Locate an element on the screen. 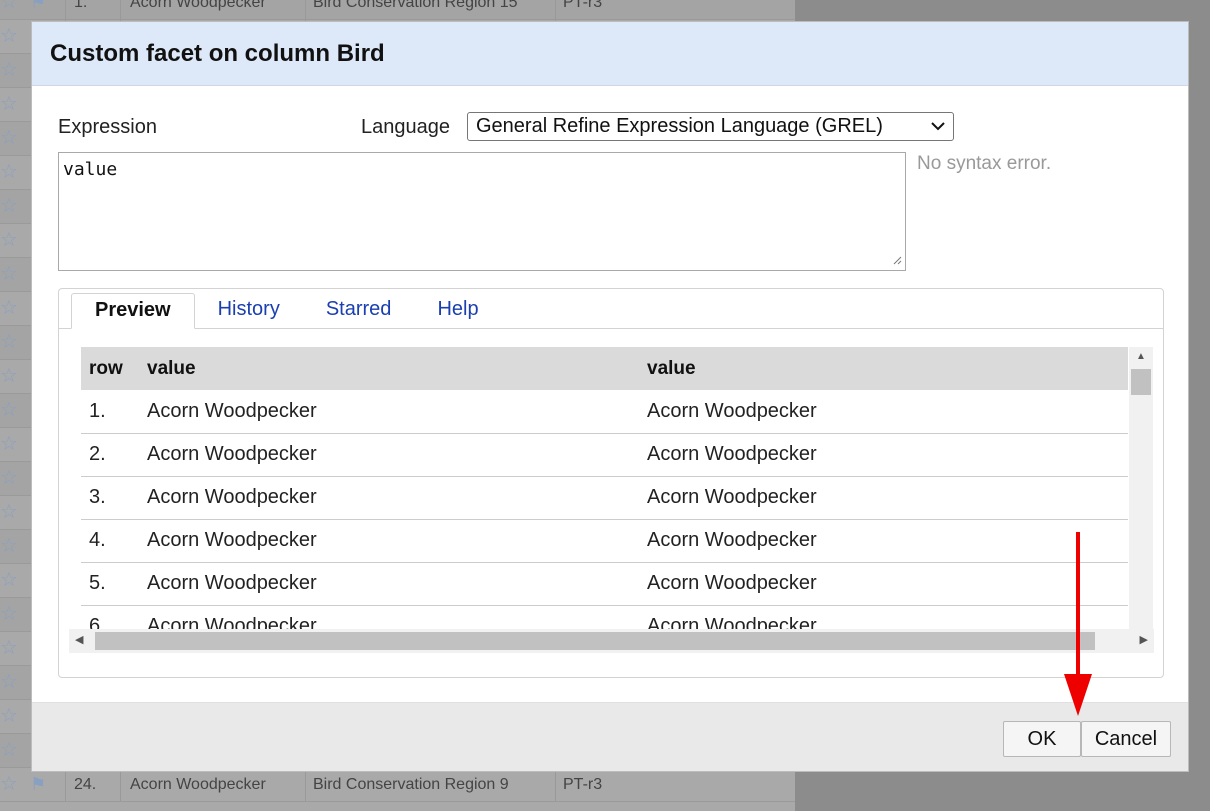  table-row: 5. Acorn Woodpecker Acorn Woodpecker is located at coordinates (604, 584).